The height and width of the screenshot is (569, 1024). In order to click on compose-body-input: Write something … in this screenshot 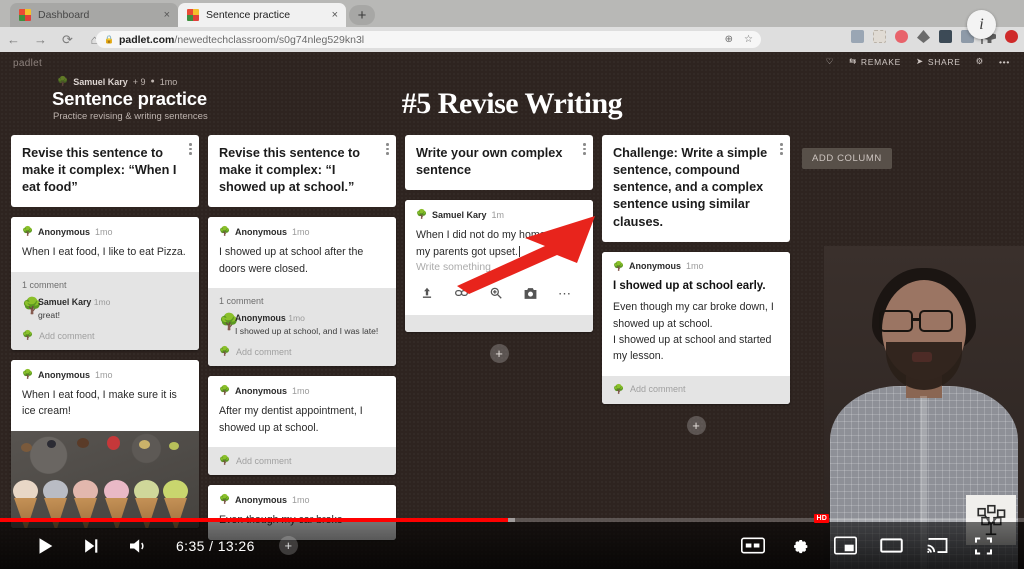, I will do `click(499, 266)`.